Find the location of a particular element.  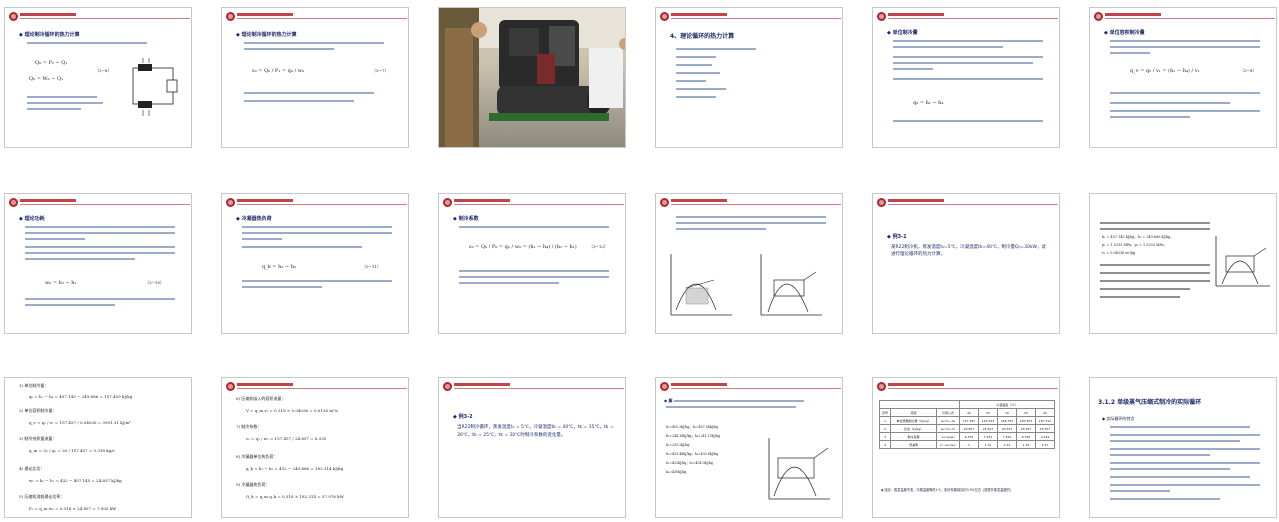

compressor-photo-shapes is located at coordinates (532, 77).